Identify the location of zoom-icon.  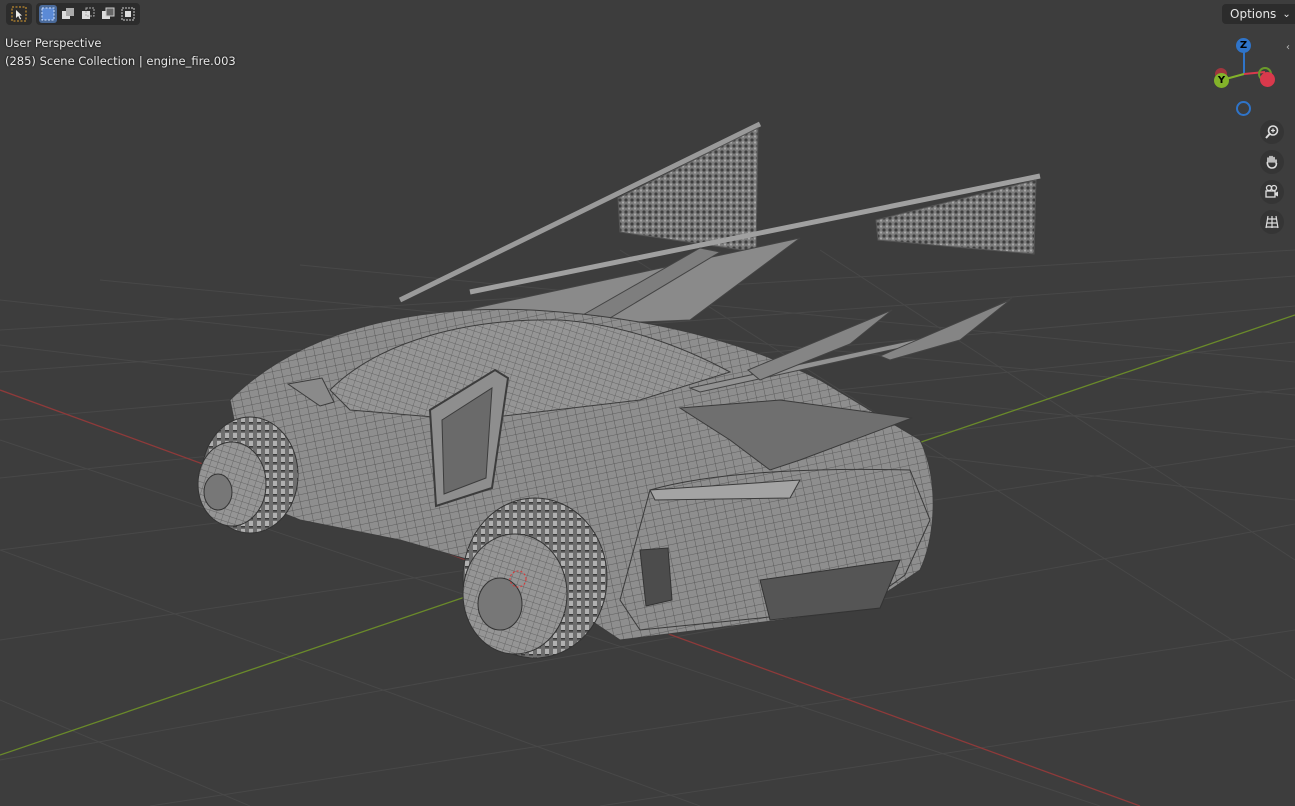
(1272, 132).